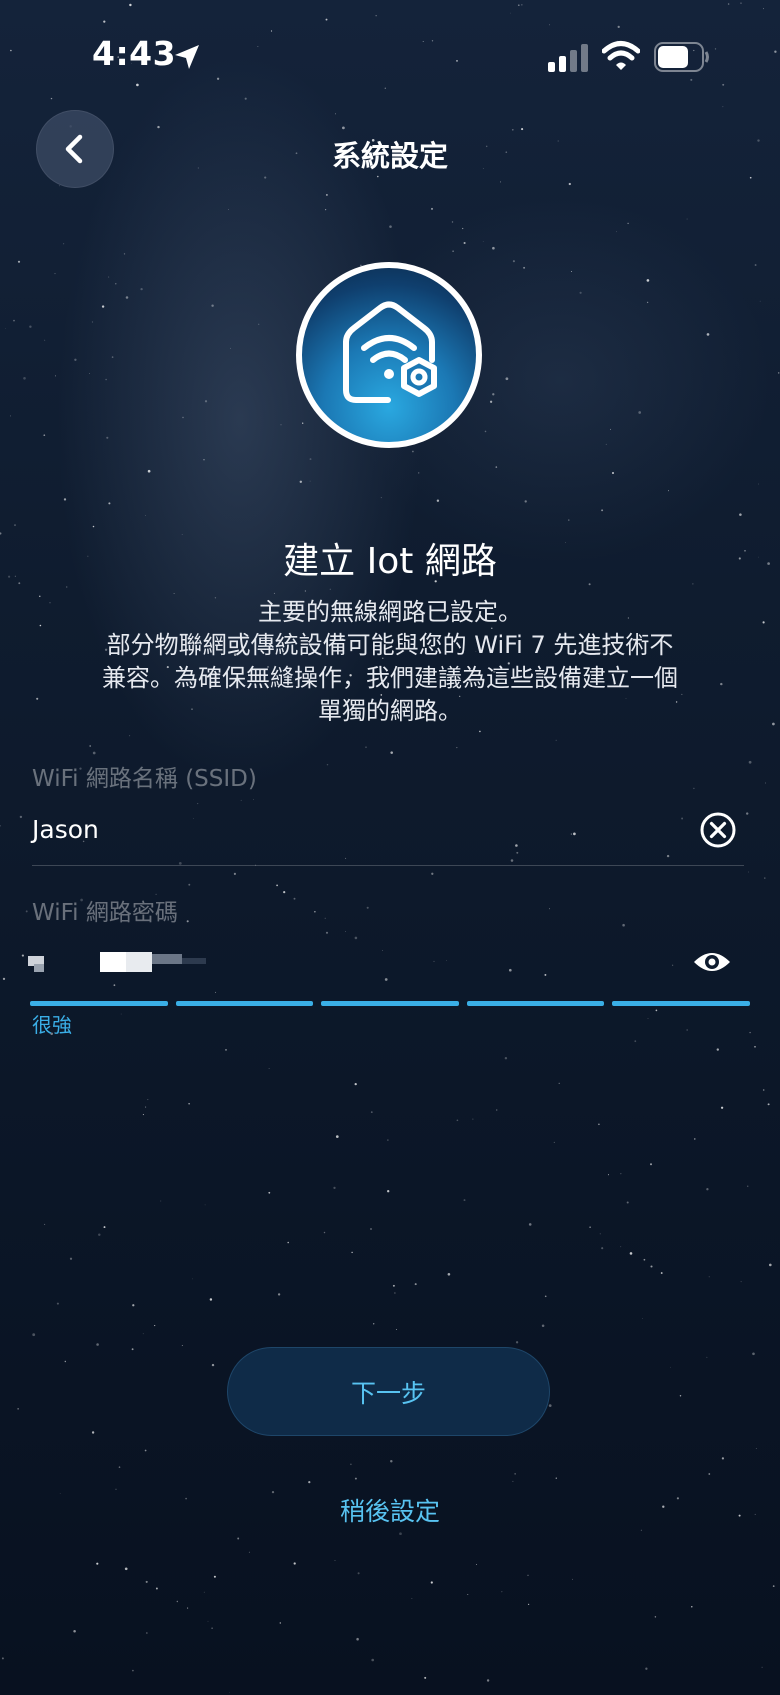 The height and width of the screenshot is (1695, 780). I want to click on ssid-input: Jason, so click(65, 829).